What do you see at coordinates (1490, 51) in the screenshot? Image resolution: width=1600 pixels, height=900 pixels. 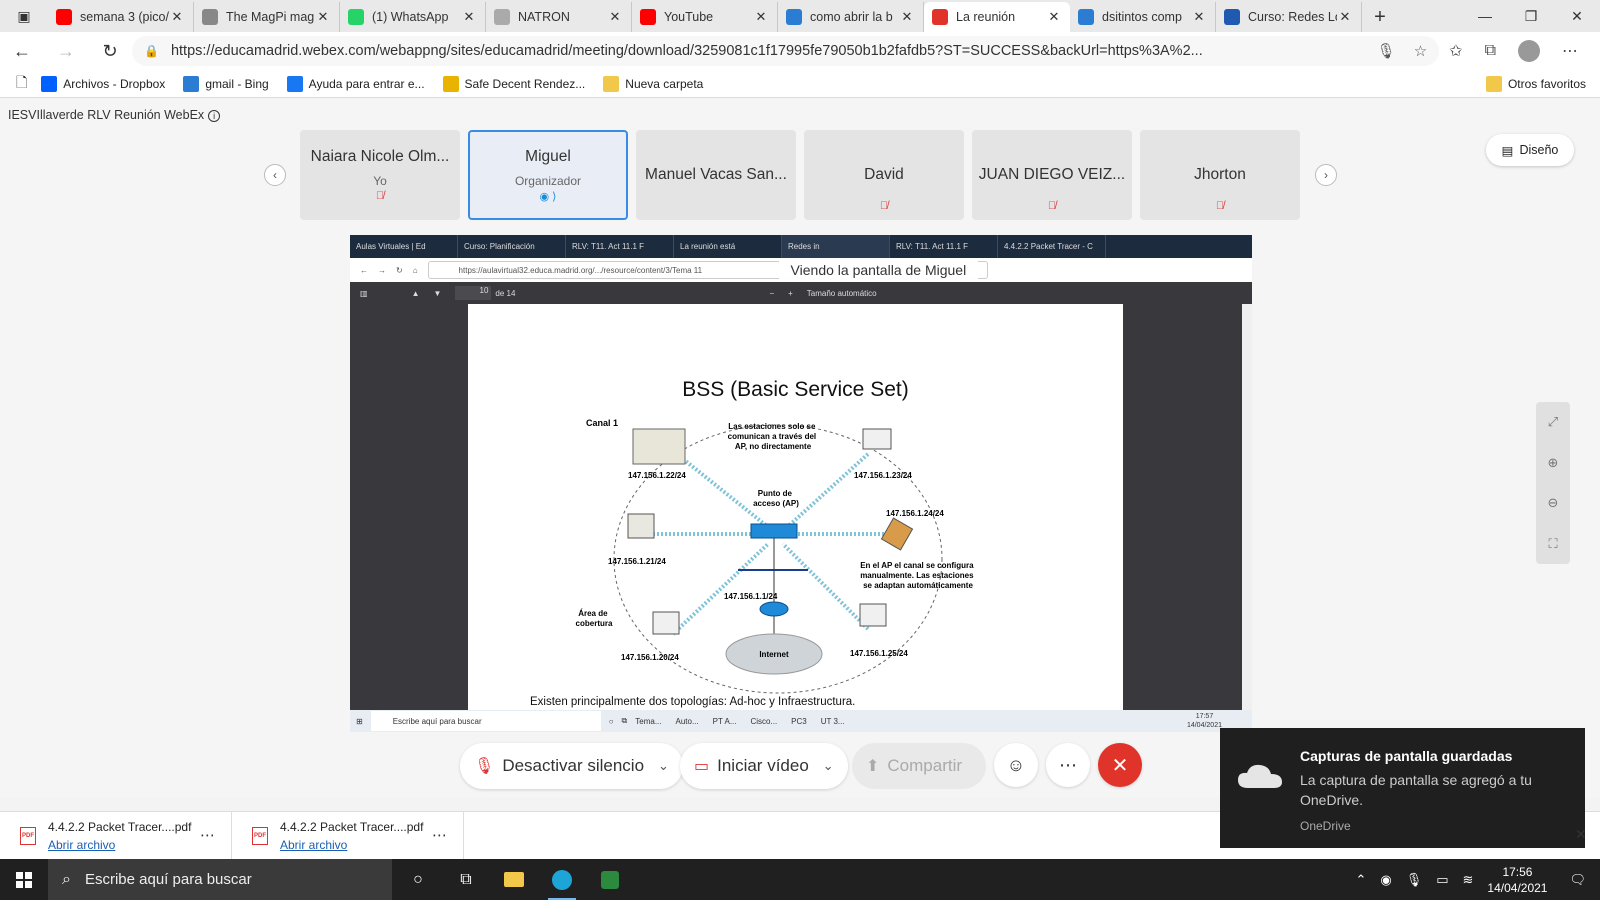 I see `collections-icon: ⧉` at bounding box center [1490, 51].